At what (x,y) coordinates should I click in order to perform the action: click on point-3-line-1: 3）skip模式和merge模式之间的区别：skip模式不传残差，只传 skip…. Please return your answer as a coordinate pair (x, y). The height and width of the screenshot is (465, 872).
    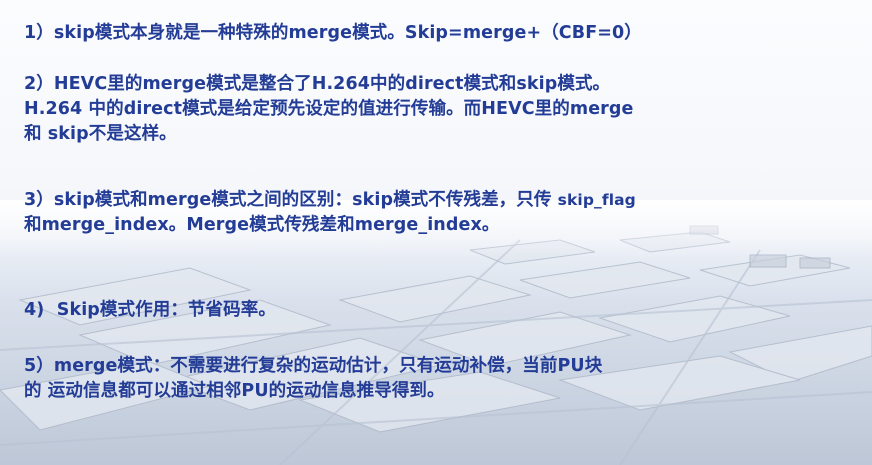
    Looking at the image, I should click on (330, 200).